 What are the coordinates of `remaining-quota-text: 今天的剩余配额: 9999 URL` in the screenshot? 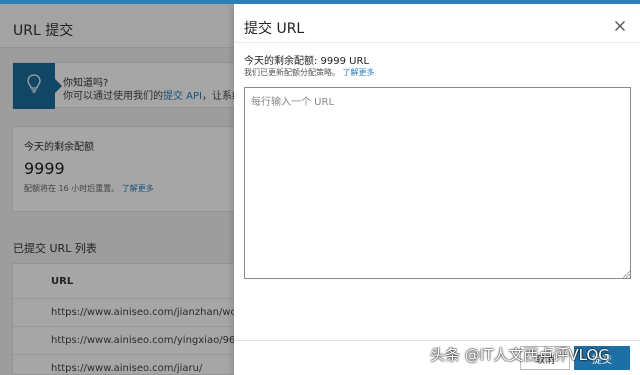 It's located at (307, 61).